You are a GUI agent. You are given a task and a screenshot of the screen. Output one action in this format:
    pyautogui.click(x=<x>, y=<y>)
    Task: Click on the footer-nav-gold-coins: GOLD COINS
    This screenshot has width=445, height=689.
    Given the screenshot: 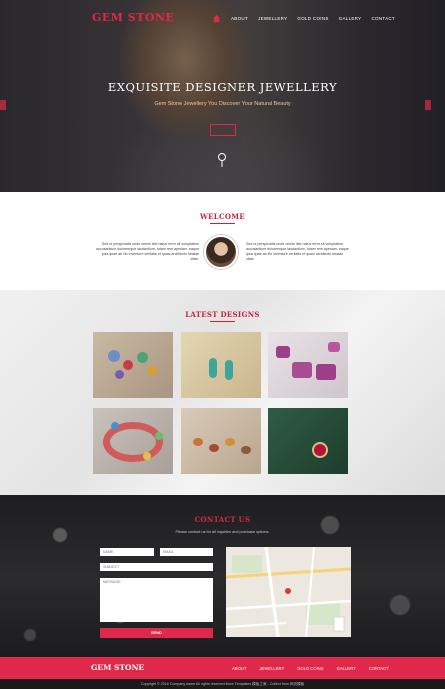 What is the action you would take?
    pyautogui.click(x=310, y=668)
    